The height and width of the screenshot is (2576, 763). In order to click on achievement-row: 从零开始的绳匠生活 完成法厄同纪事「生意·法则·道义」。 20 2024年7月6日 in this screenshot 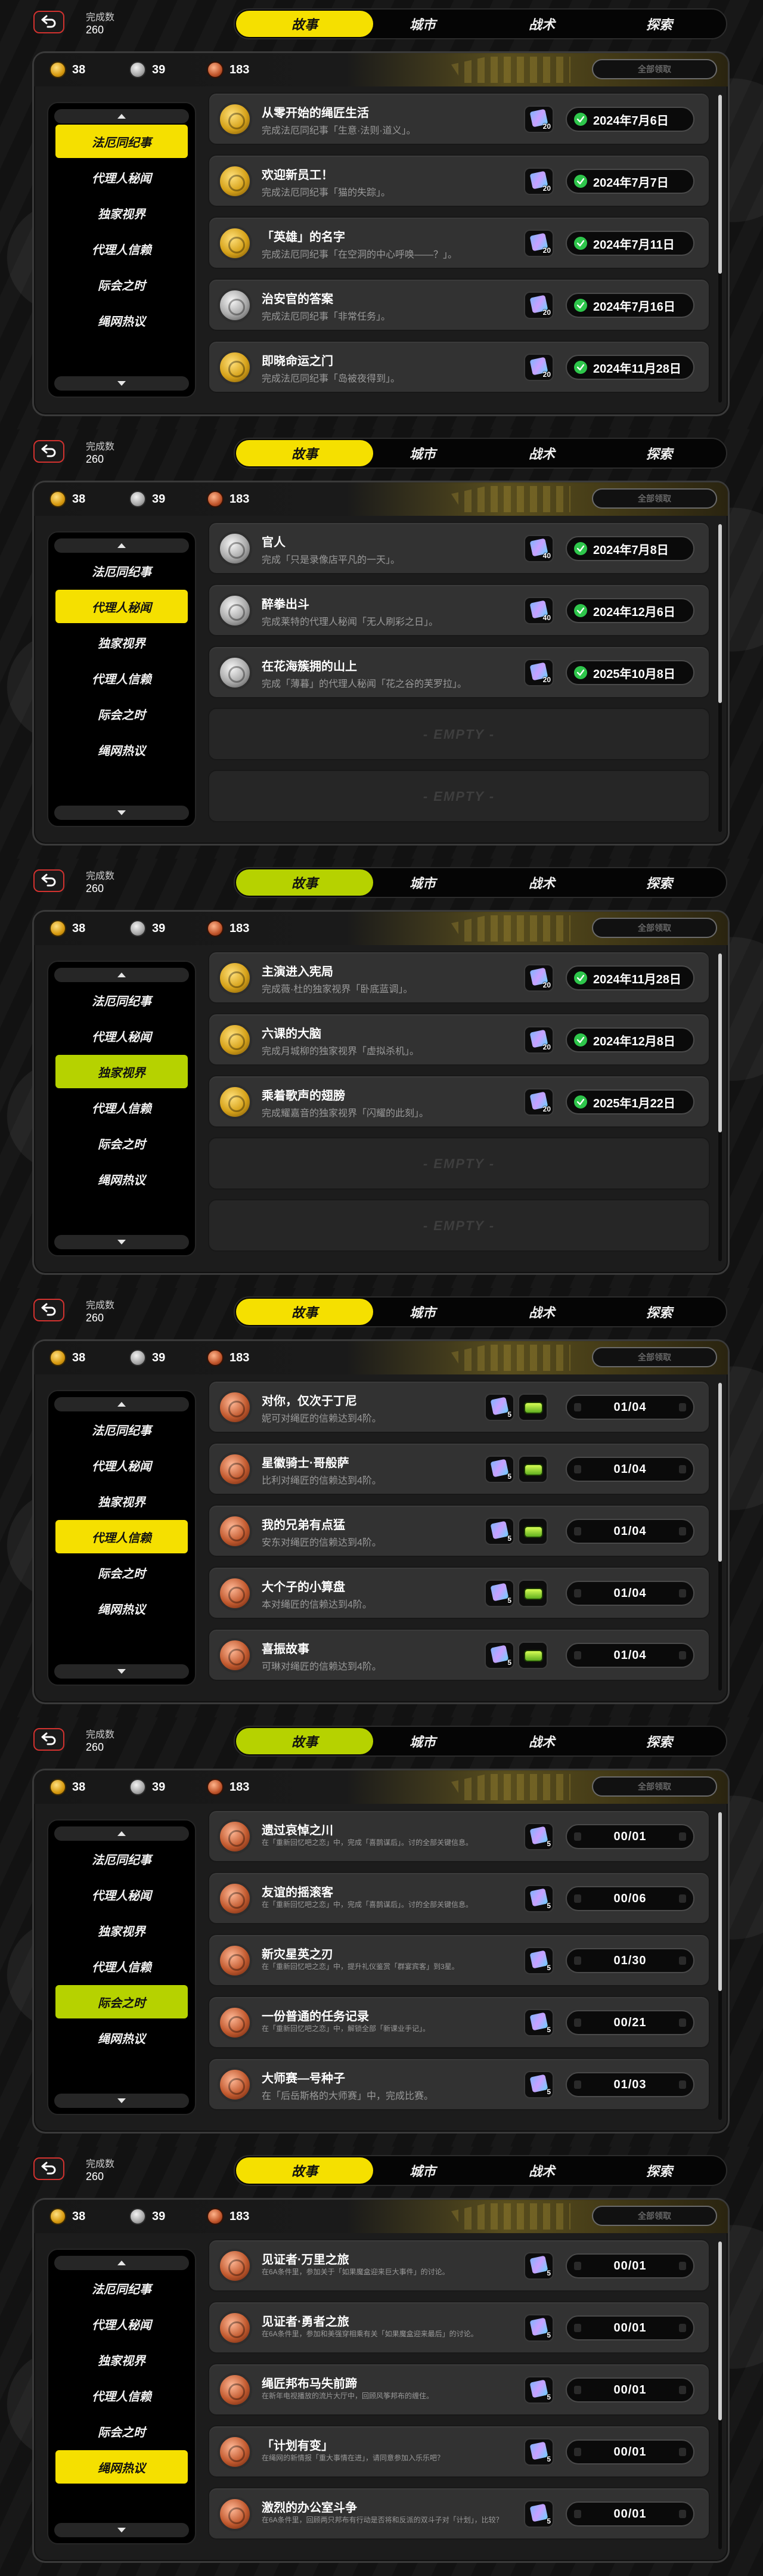, I will do `click(459, 119)`.